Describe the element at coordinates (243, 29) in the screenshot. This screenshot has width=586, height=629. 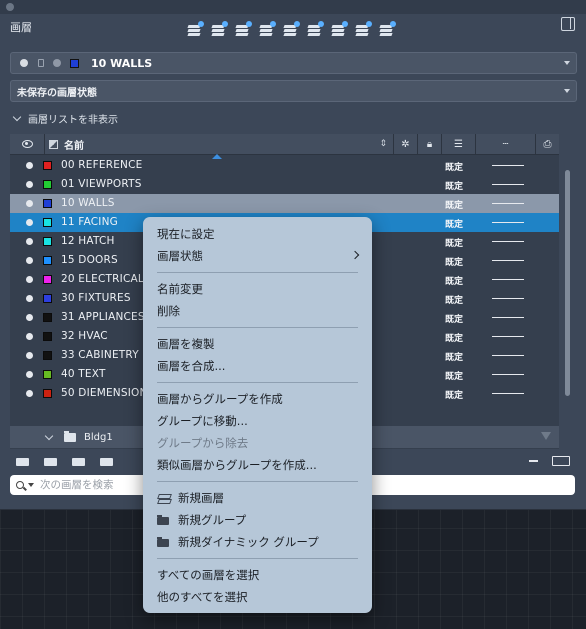
I see `layer-states-icon` at that location.